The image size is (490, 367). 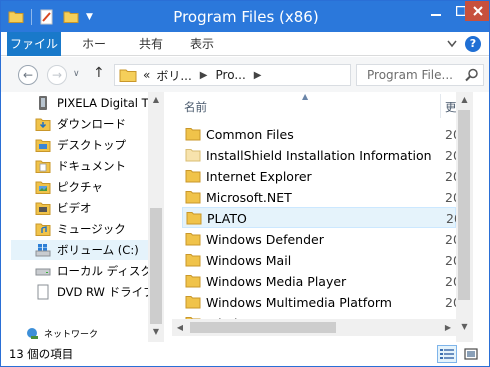 I want to click on nav-item-music: ミュージック, so click(x=92, y=229).